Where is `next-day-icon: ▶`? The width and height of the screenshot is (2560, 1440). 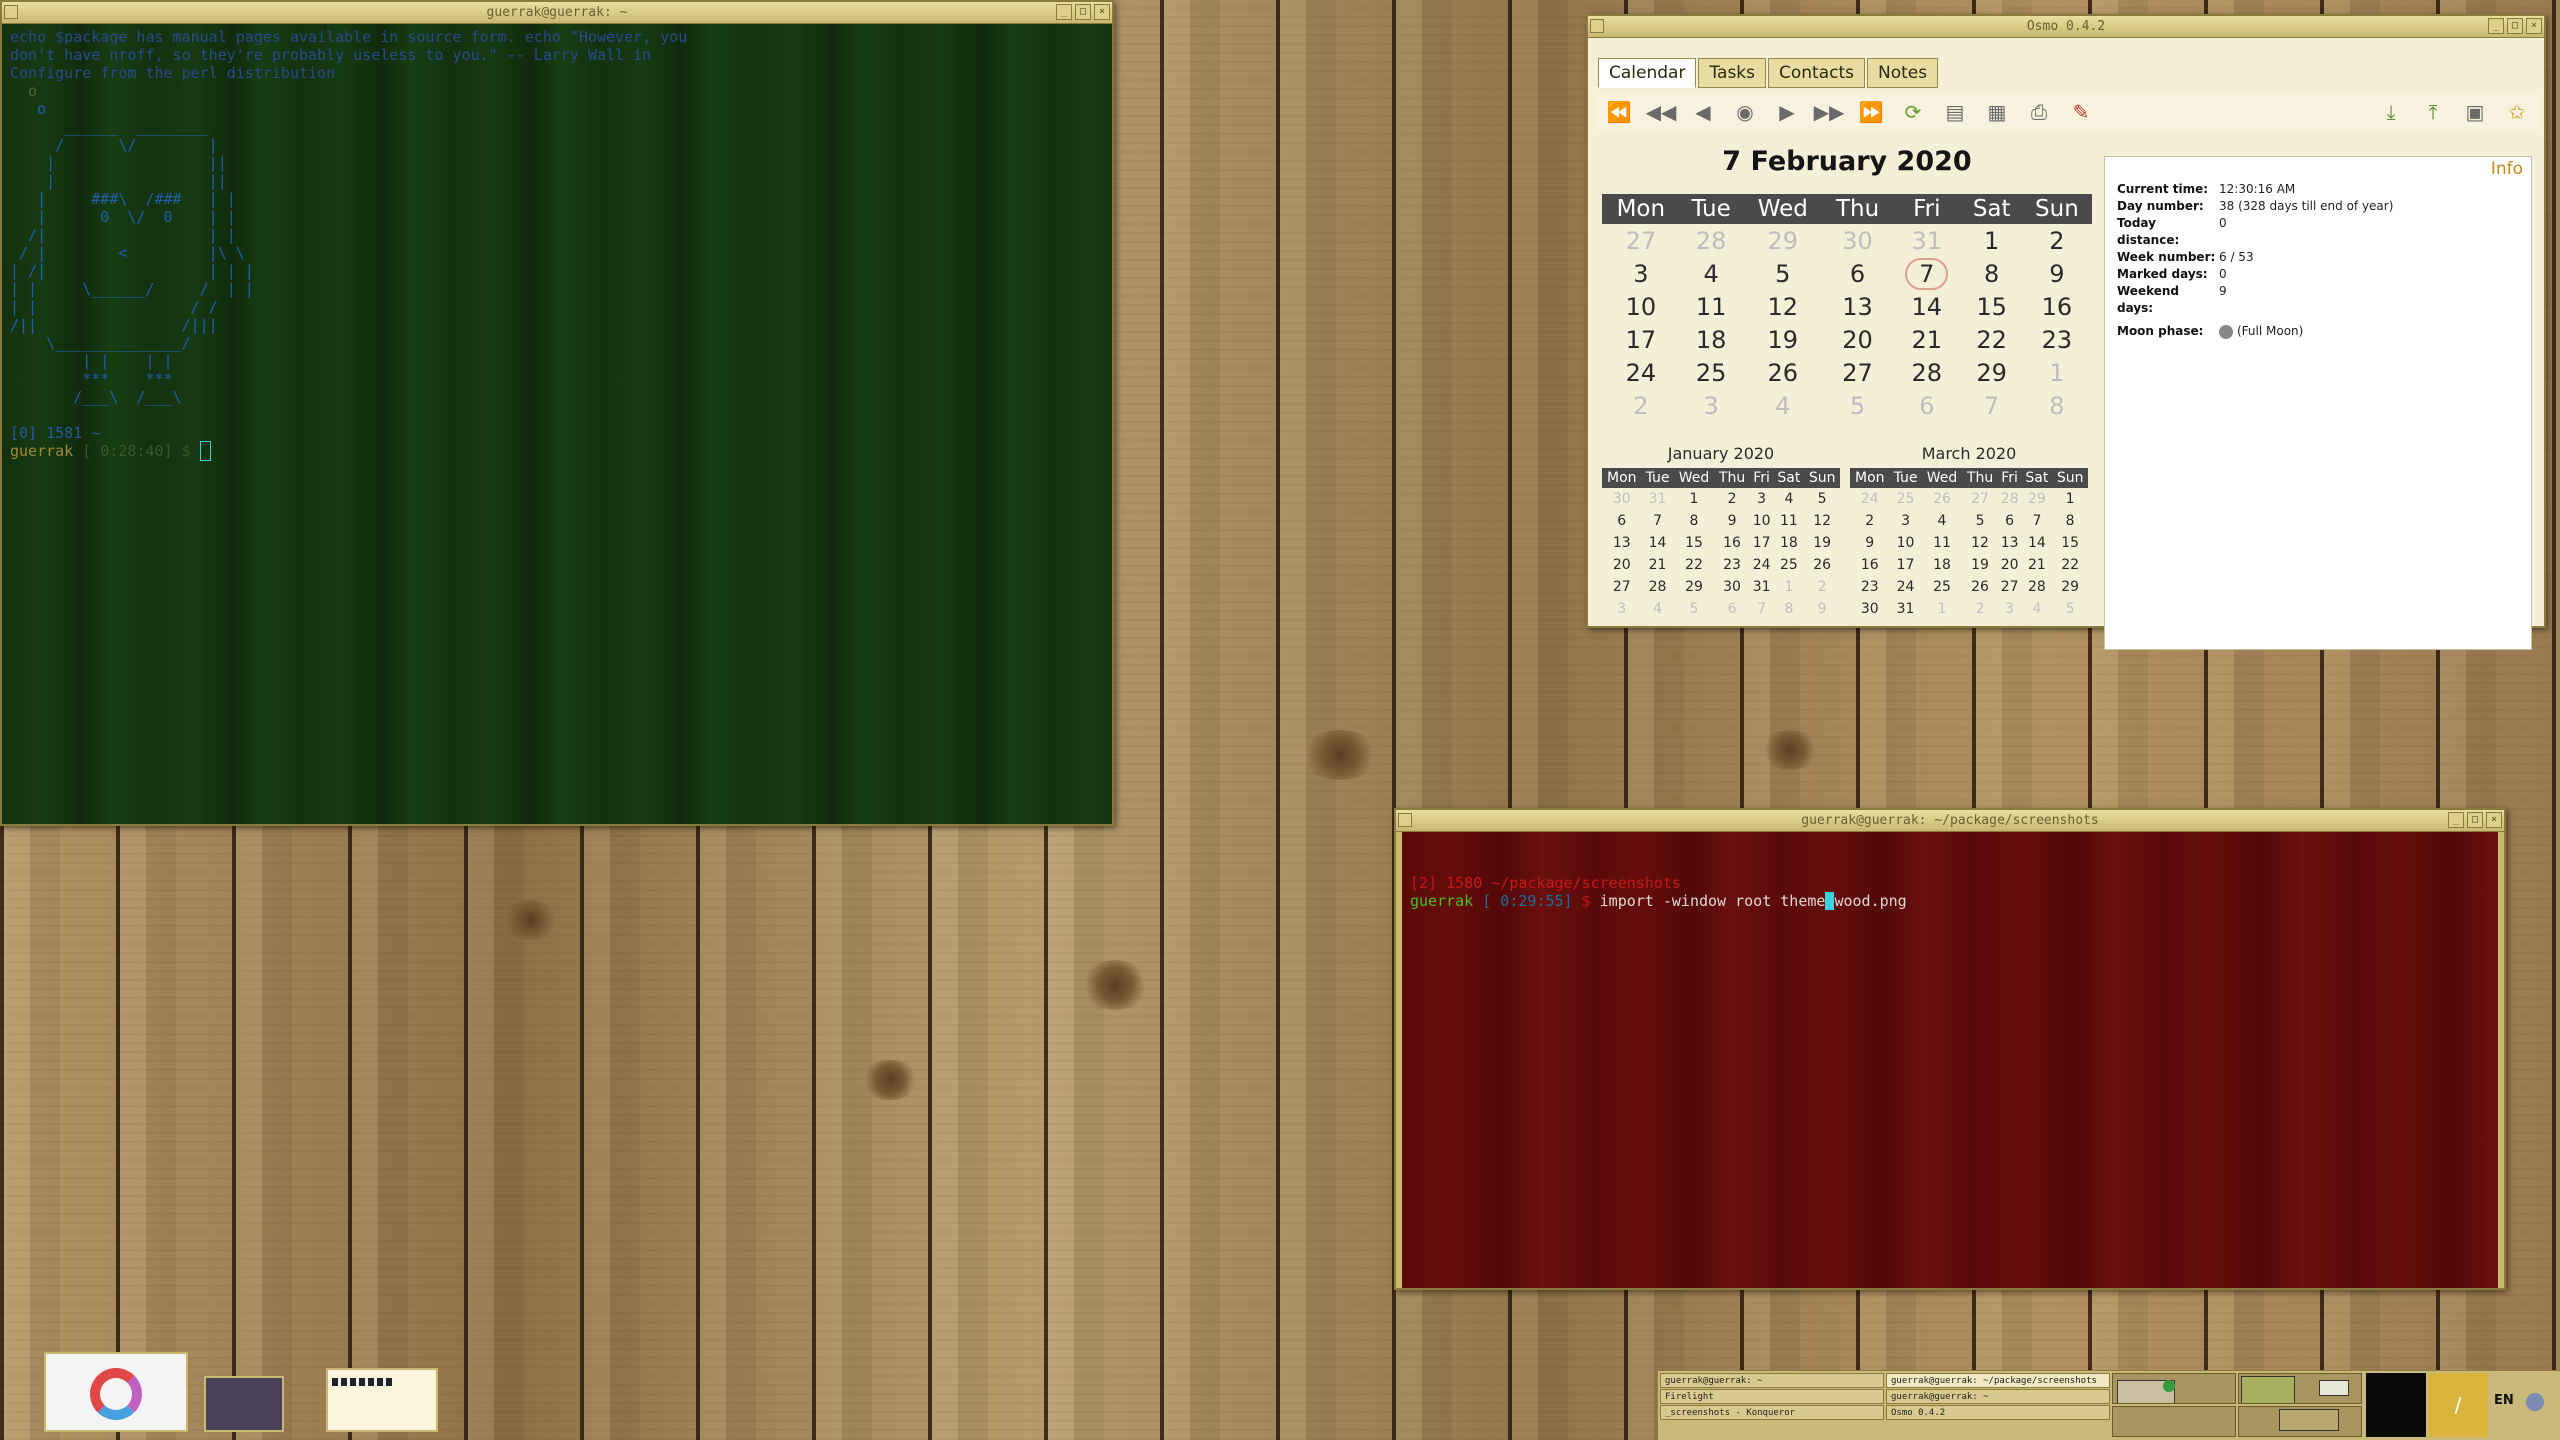 next-day-icon: ▶ is located at coordinates (1787, 112).